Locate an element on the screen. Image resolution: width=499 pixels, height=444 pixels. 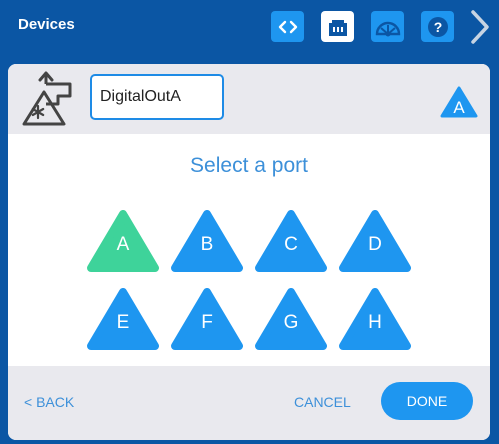
dashboard-button is located at coordinates (387, 26).